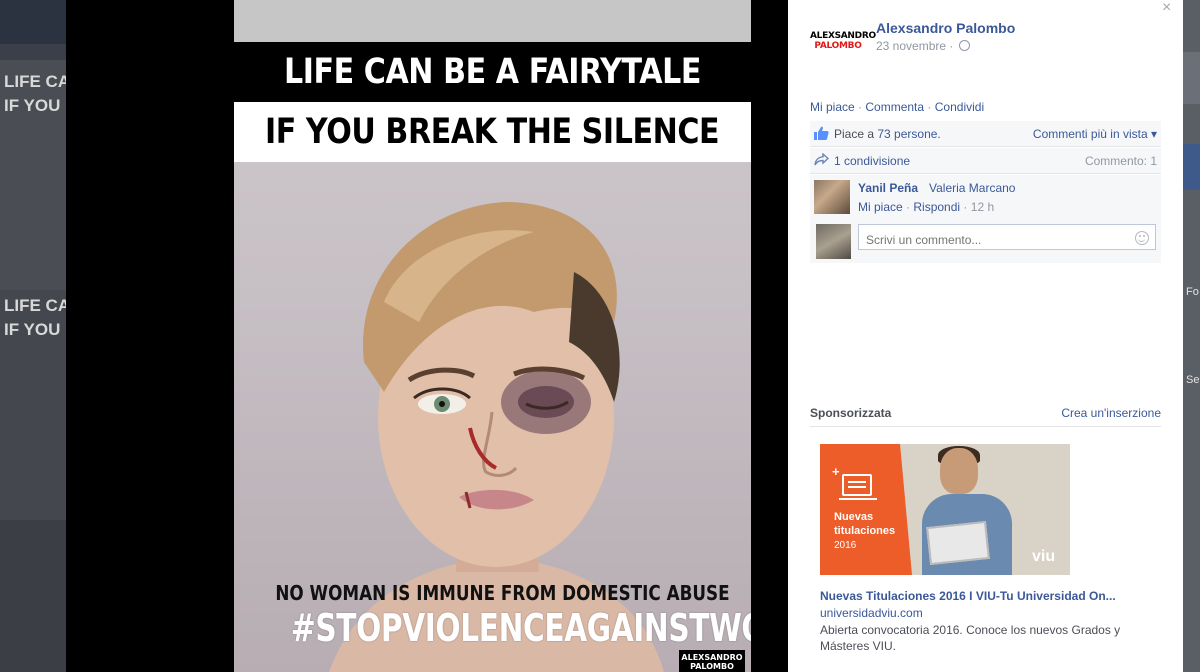 The image size is (1200, 672). What do you see at coordinates (854, 134) in the screenshot?
I see `likes-prefix: Piace a` at bounding box center [854, 134].